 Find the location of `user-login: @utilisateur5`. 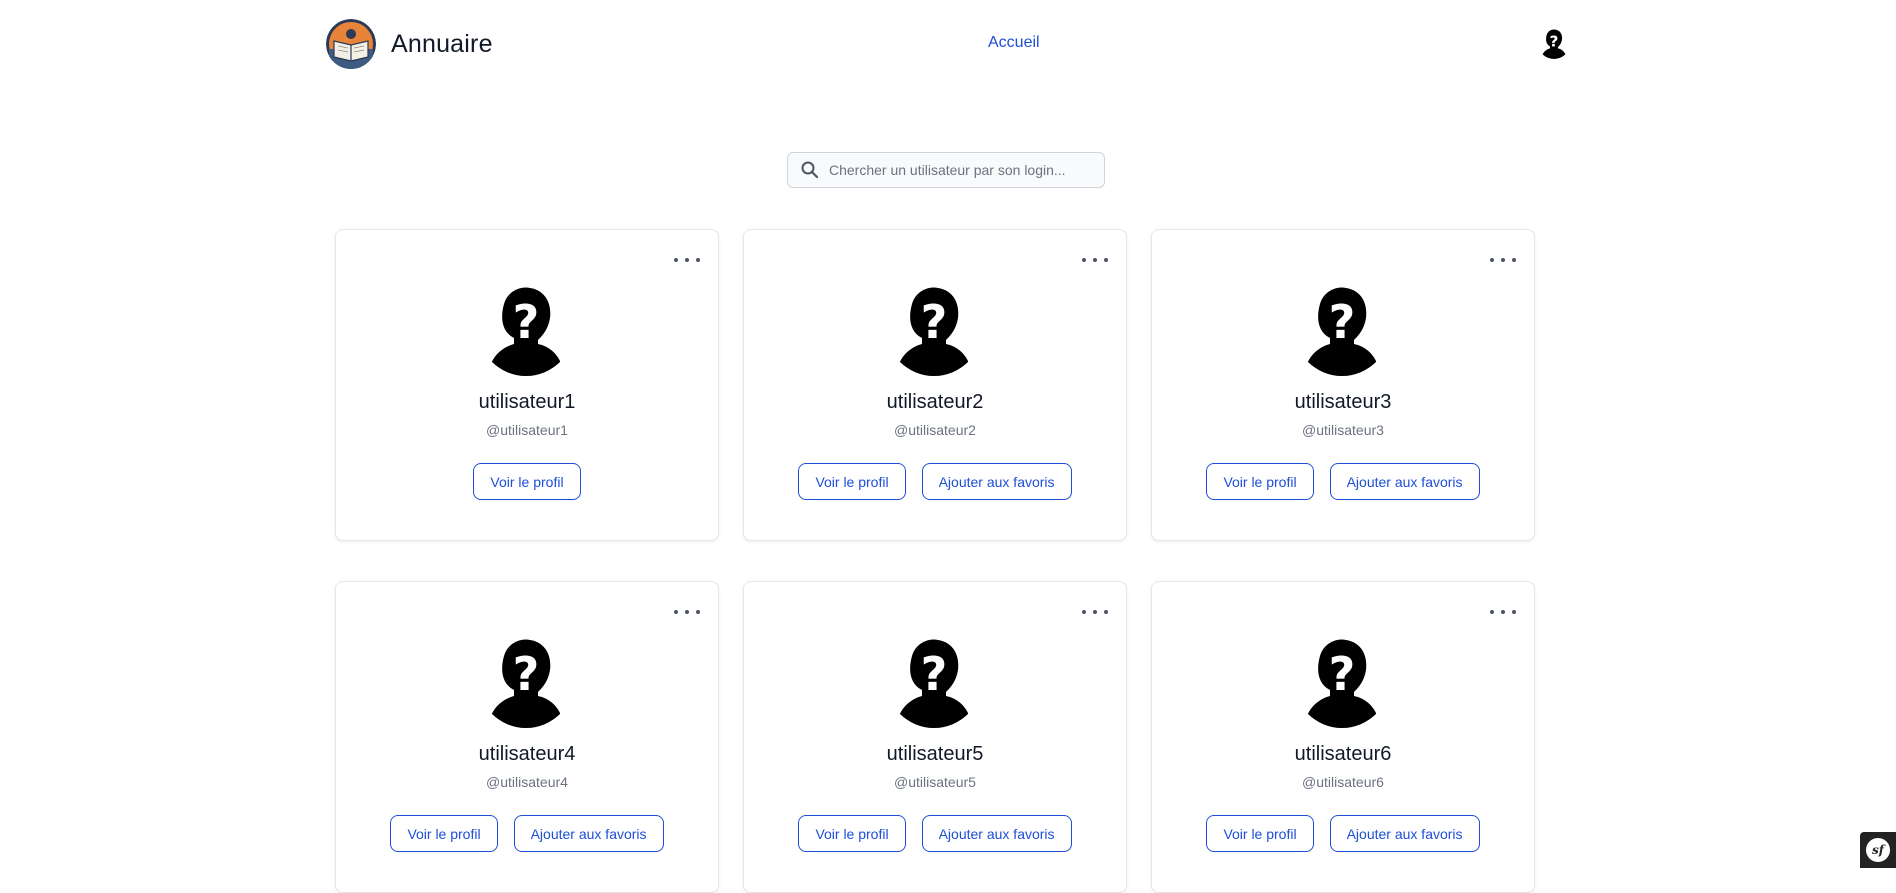

user-login: @utilisateur5 is located at coordinates (935, 782).